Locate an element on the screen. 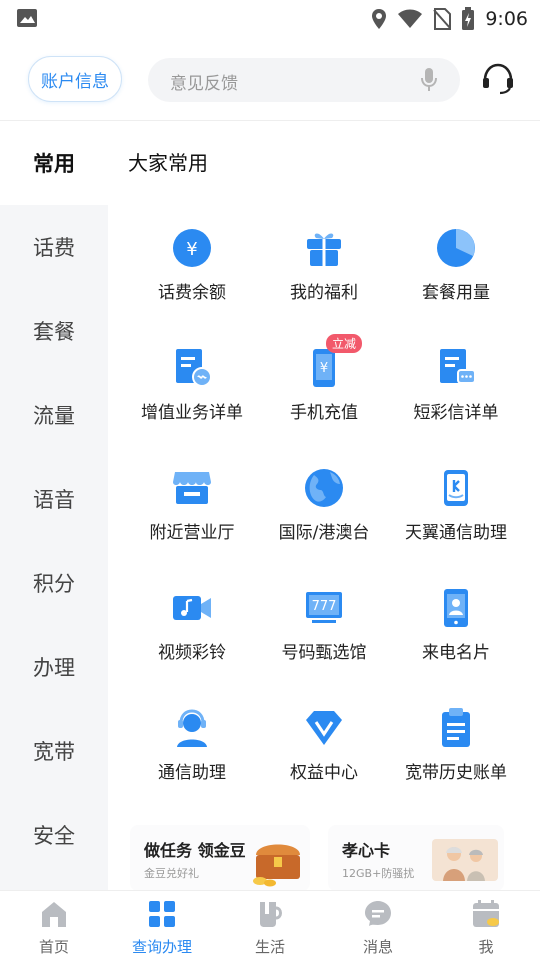 This screenshot has width=540, height=960. tab-label: 首页 is located at coordinates (53, 947).